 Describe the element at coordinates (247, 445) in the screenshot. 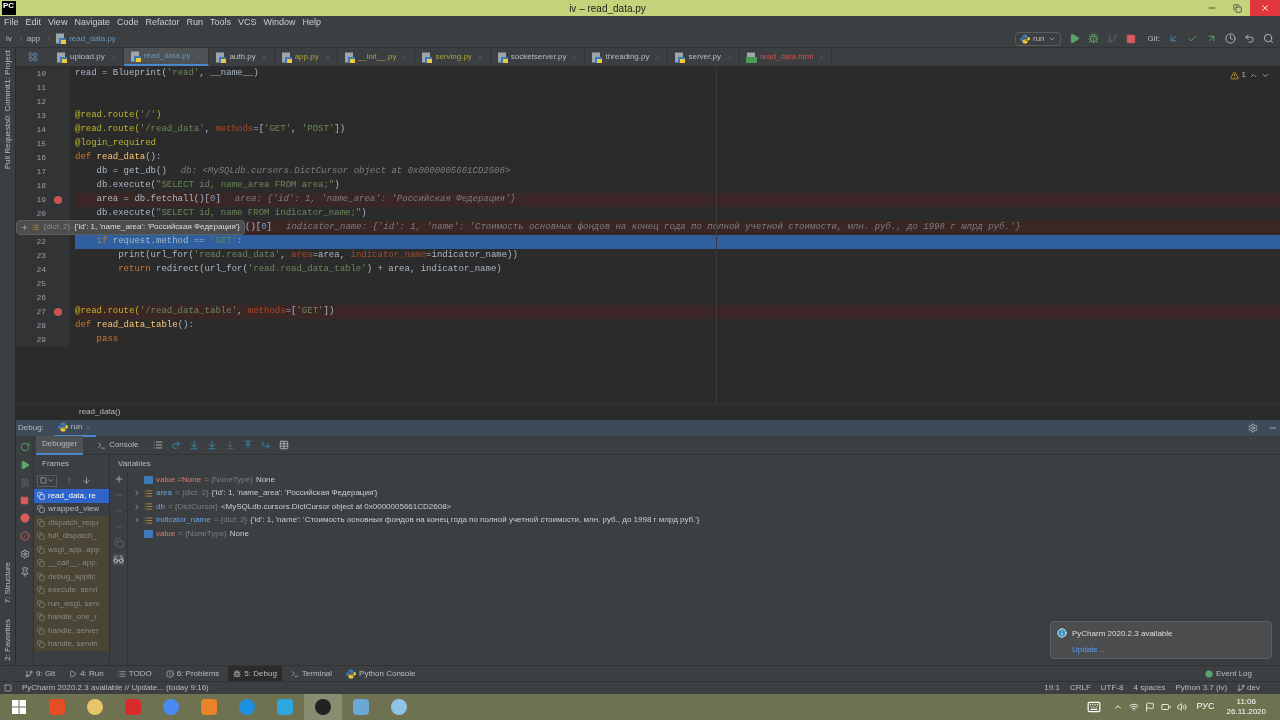

I see `arrow-up-to-line-icon` at that location.